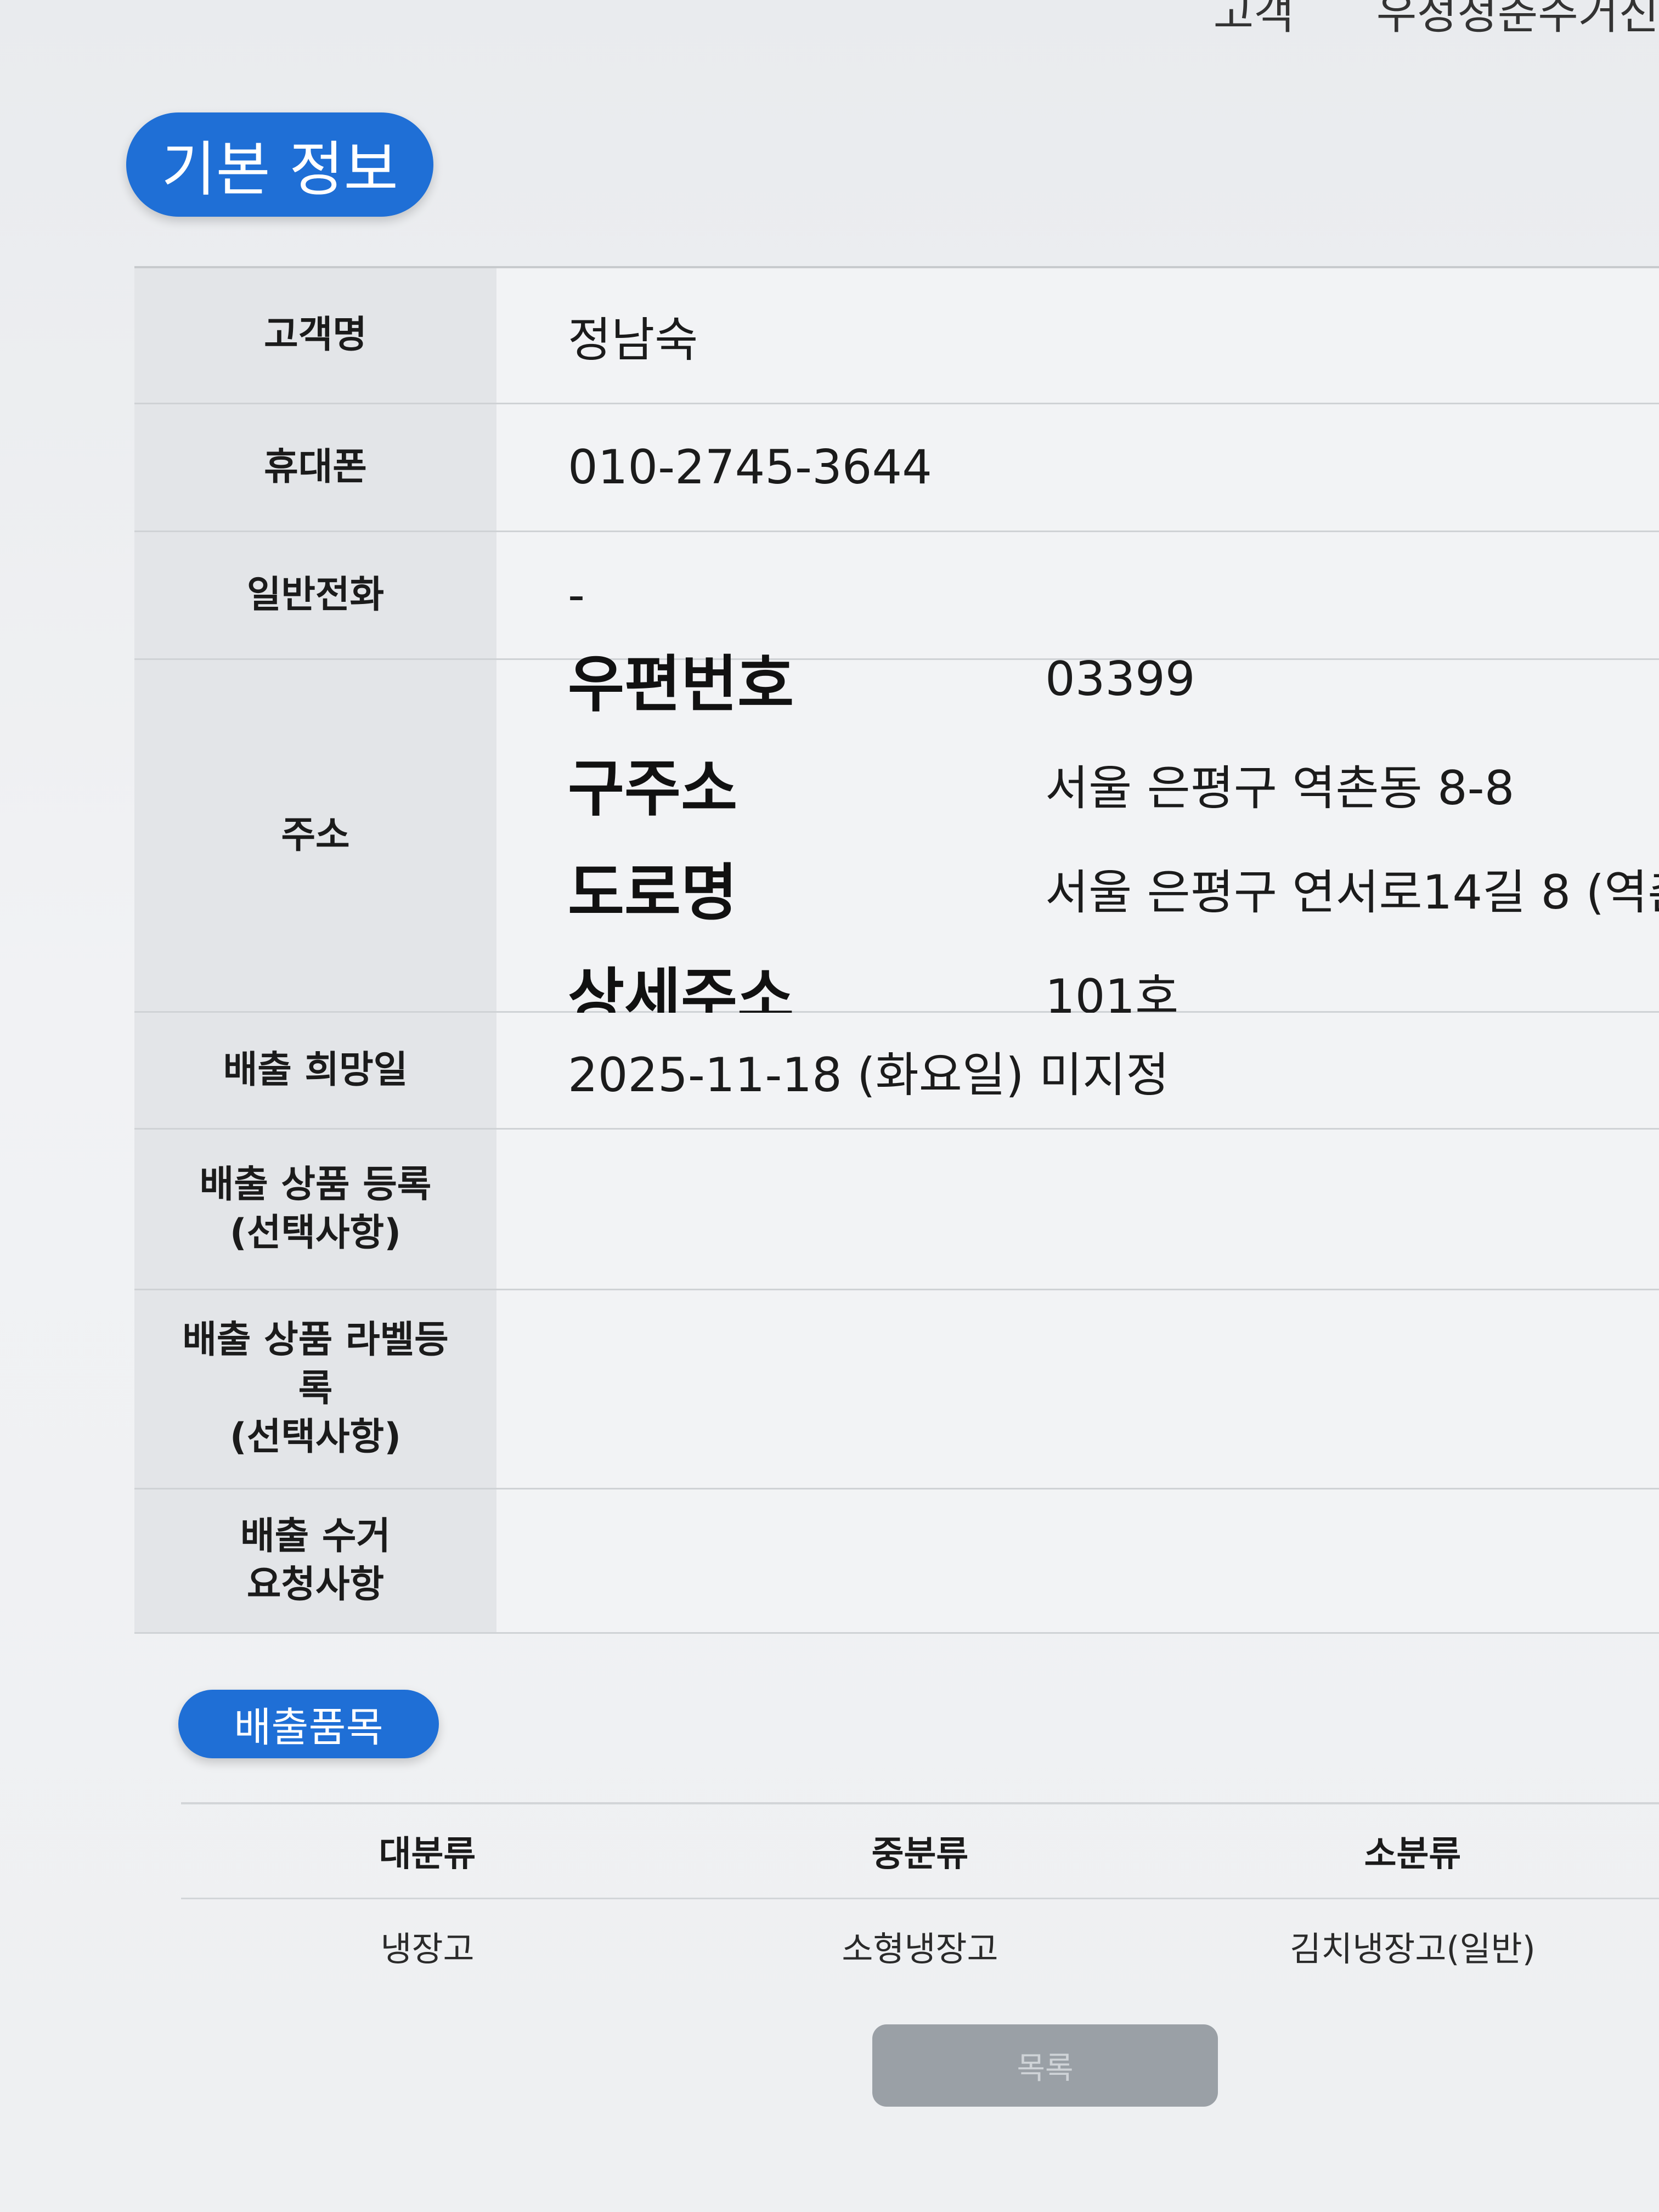 The image size is (1659, 2212). What do you see at coordinates (315, 1437) in the screenshot?
I see `product-label-registration-label-line3: (선택사항)` at bounding box center [315, 1437].